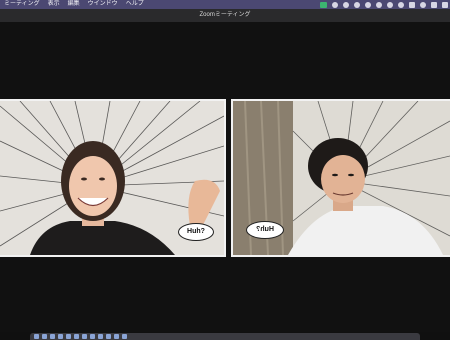 The height and width of the screenshot is (340, 450). What do you see at coordinates (445, 4) in the screenshot?
I see `screen-icon` at bounding box center [445, 4].